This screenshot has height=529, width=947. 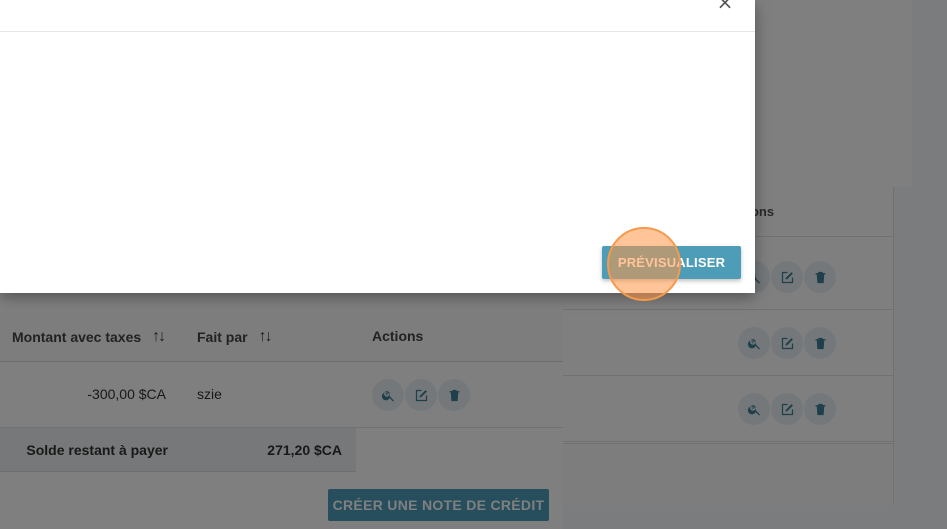 I want to click on modal-header: ×, so click(x=377, y=16).